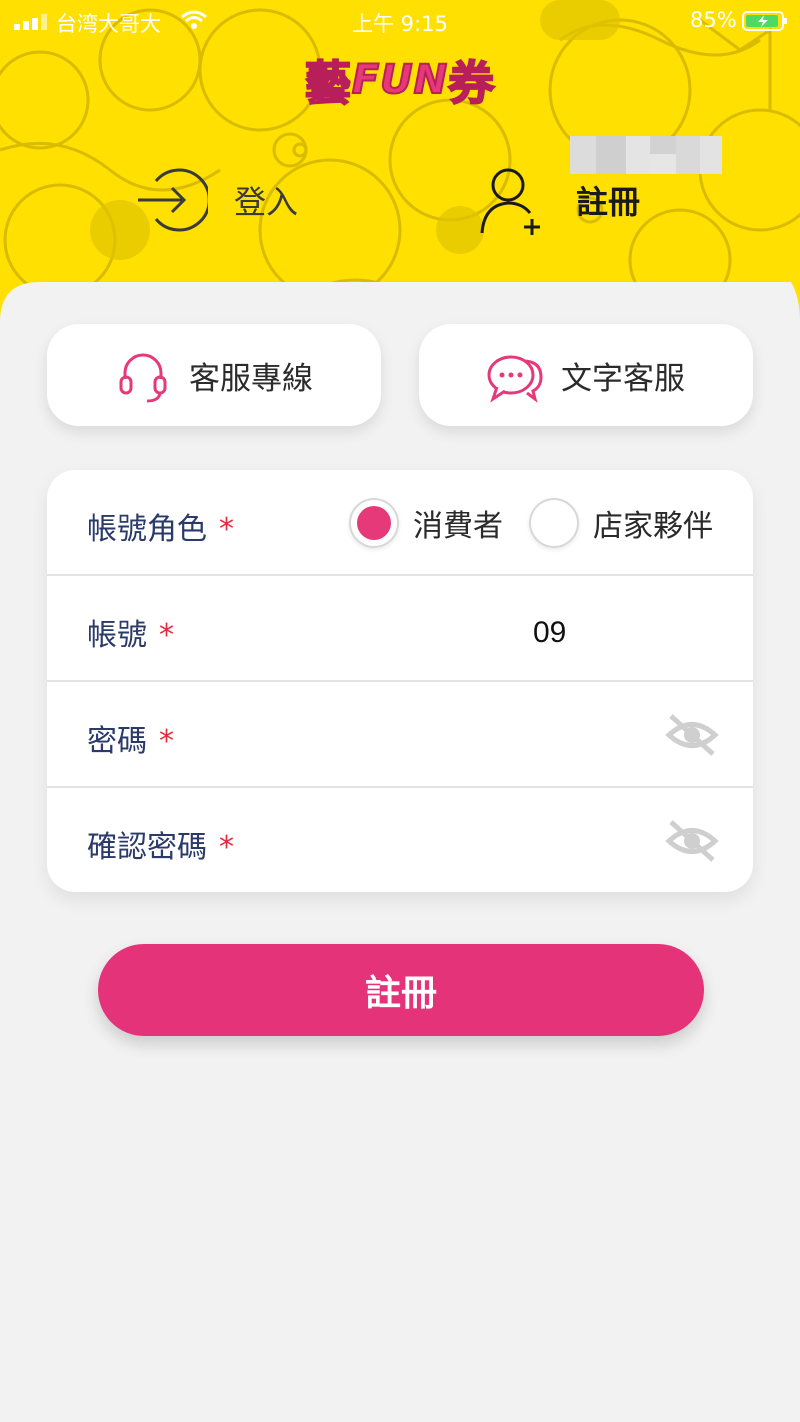 The image size is (800, 1422). Describe the element at coordinates (608, 202) in the screenshot. I see `tab-register-label: 註冊` at that location.